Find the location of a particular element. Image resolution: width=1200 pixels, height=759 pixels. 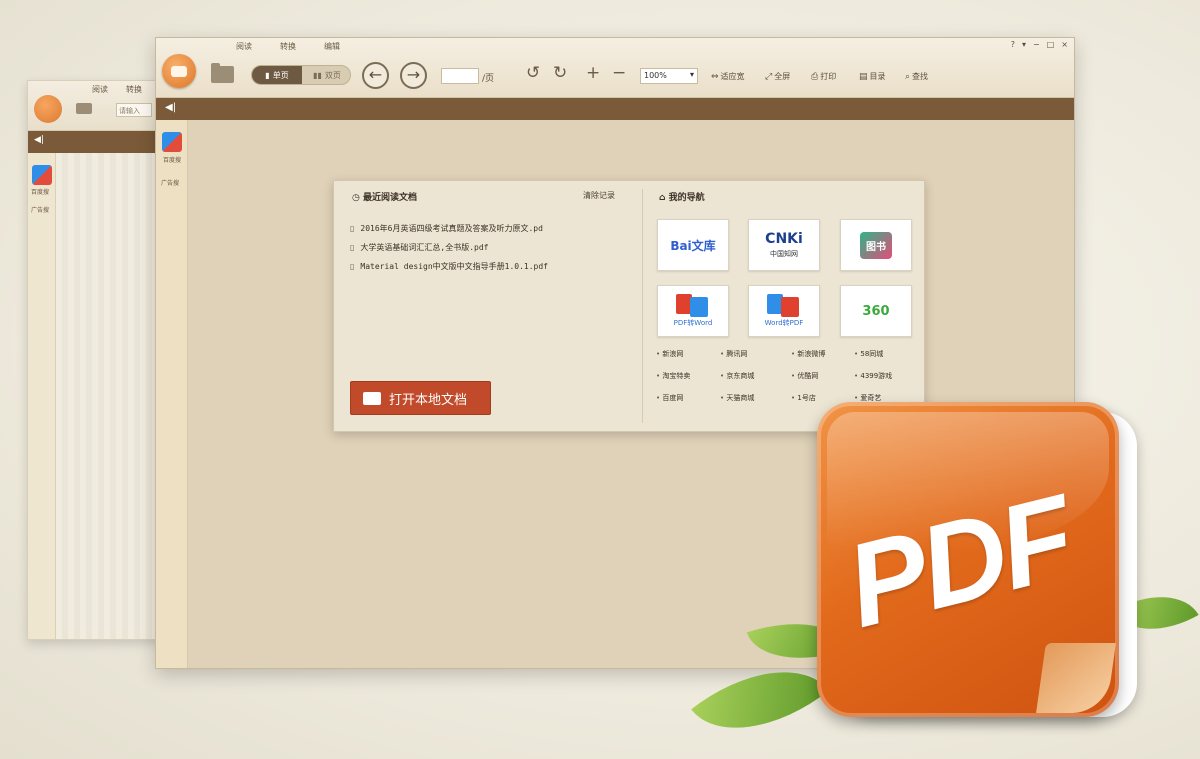

fullscreen-label: 全屏 is located at coordinates (782, 76).